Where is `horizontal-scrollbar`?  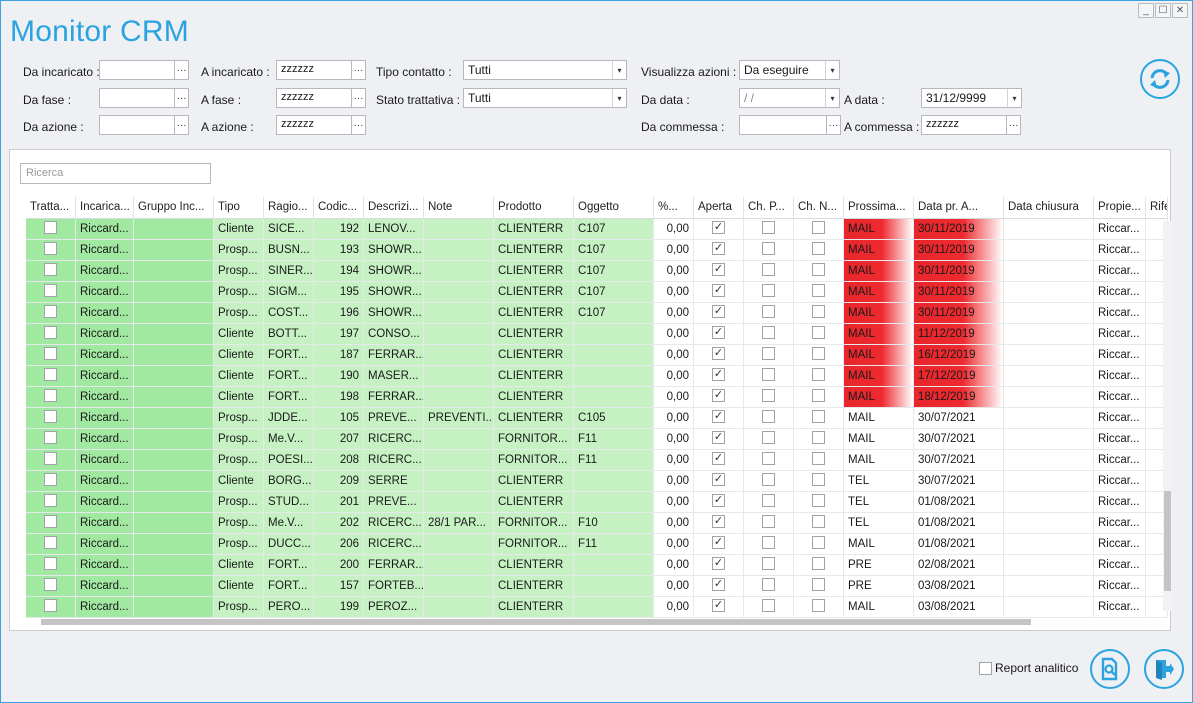 horizontal-scrollbar is located at coordinates (598, 622).